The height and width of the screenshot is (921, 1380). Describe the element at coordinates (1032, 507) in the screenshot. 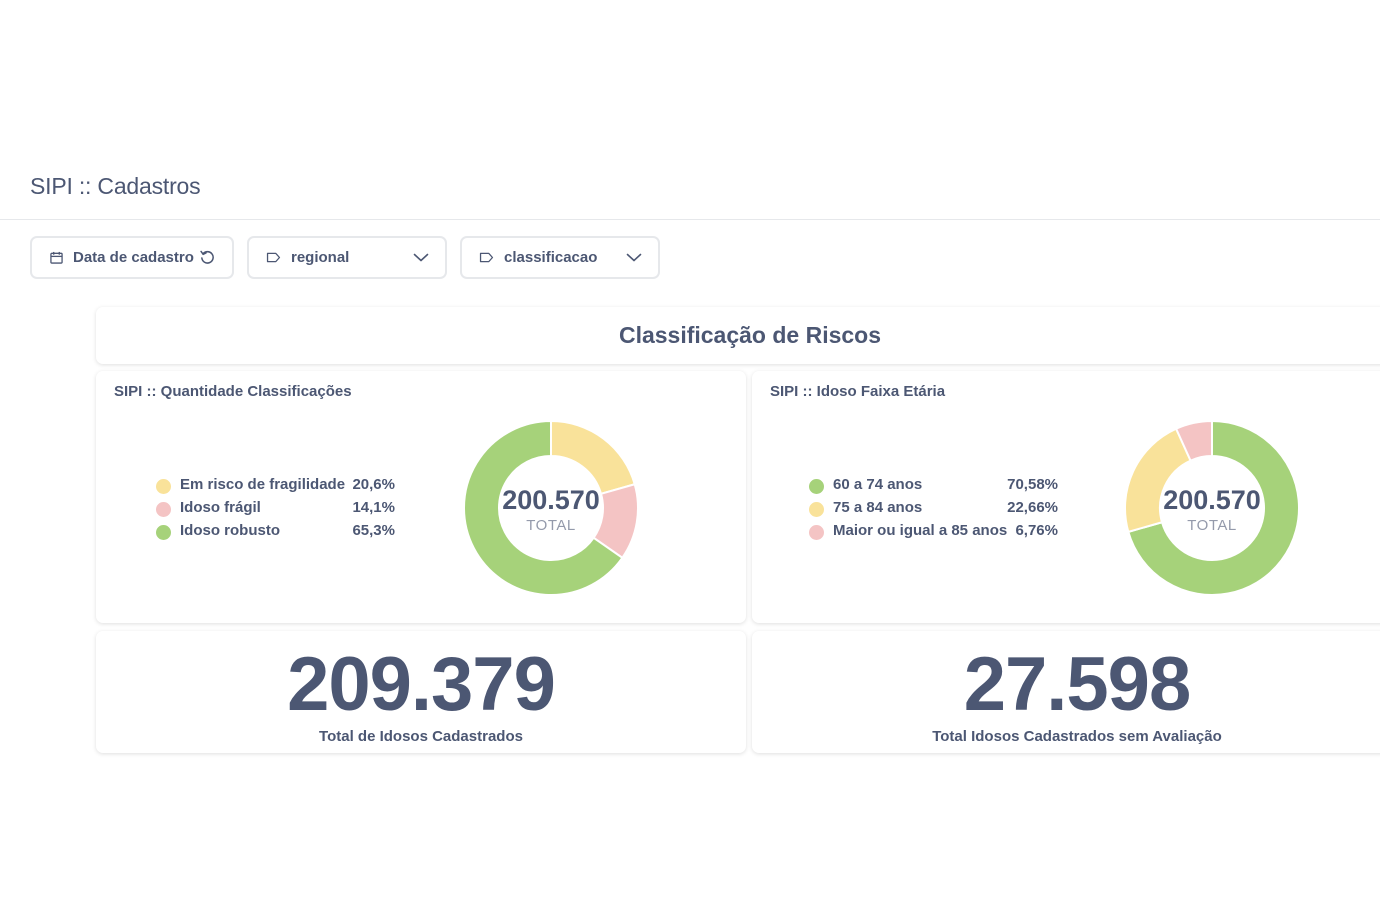

I see `legend-percent: 22,66%` at that location.